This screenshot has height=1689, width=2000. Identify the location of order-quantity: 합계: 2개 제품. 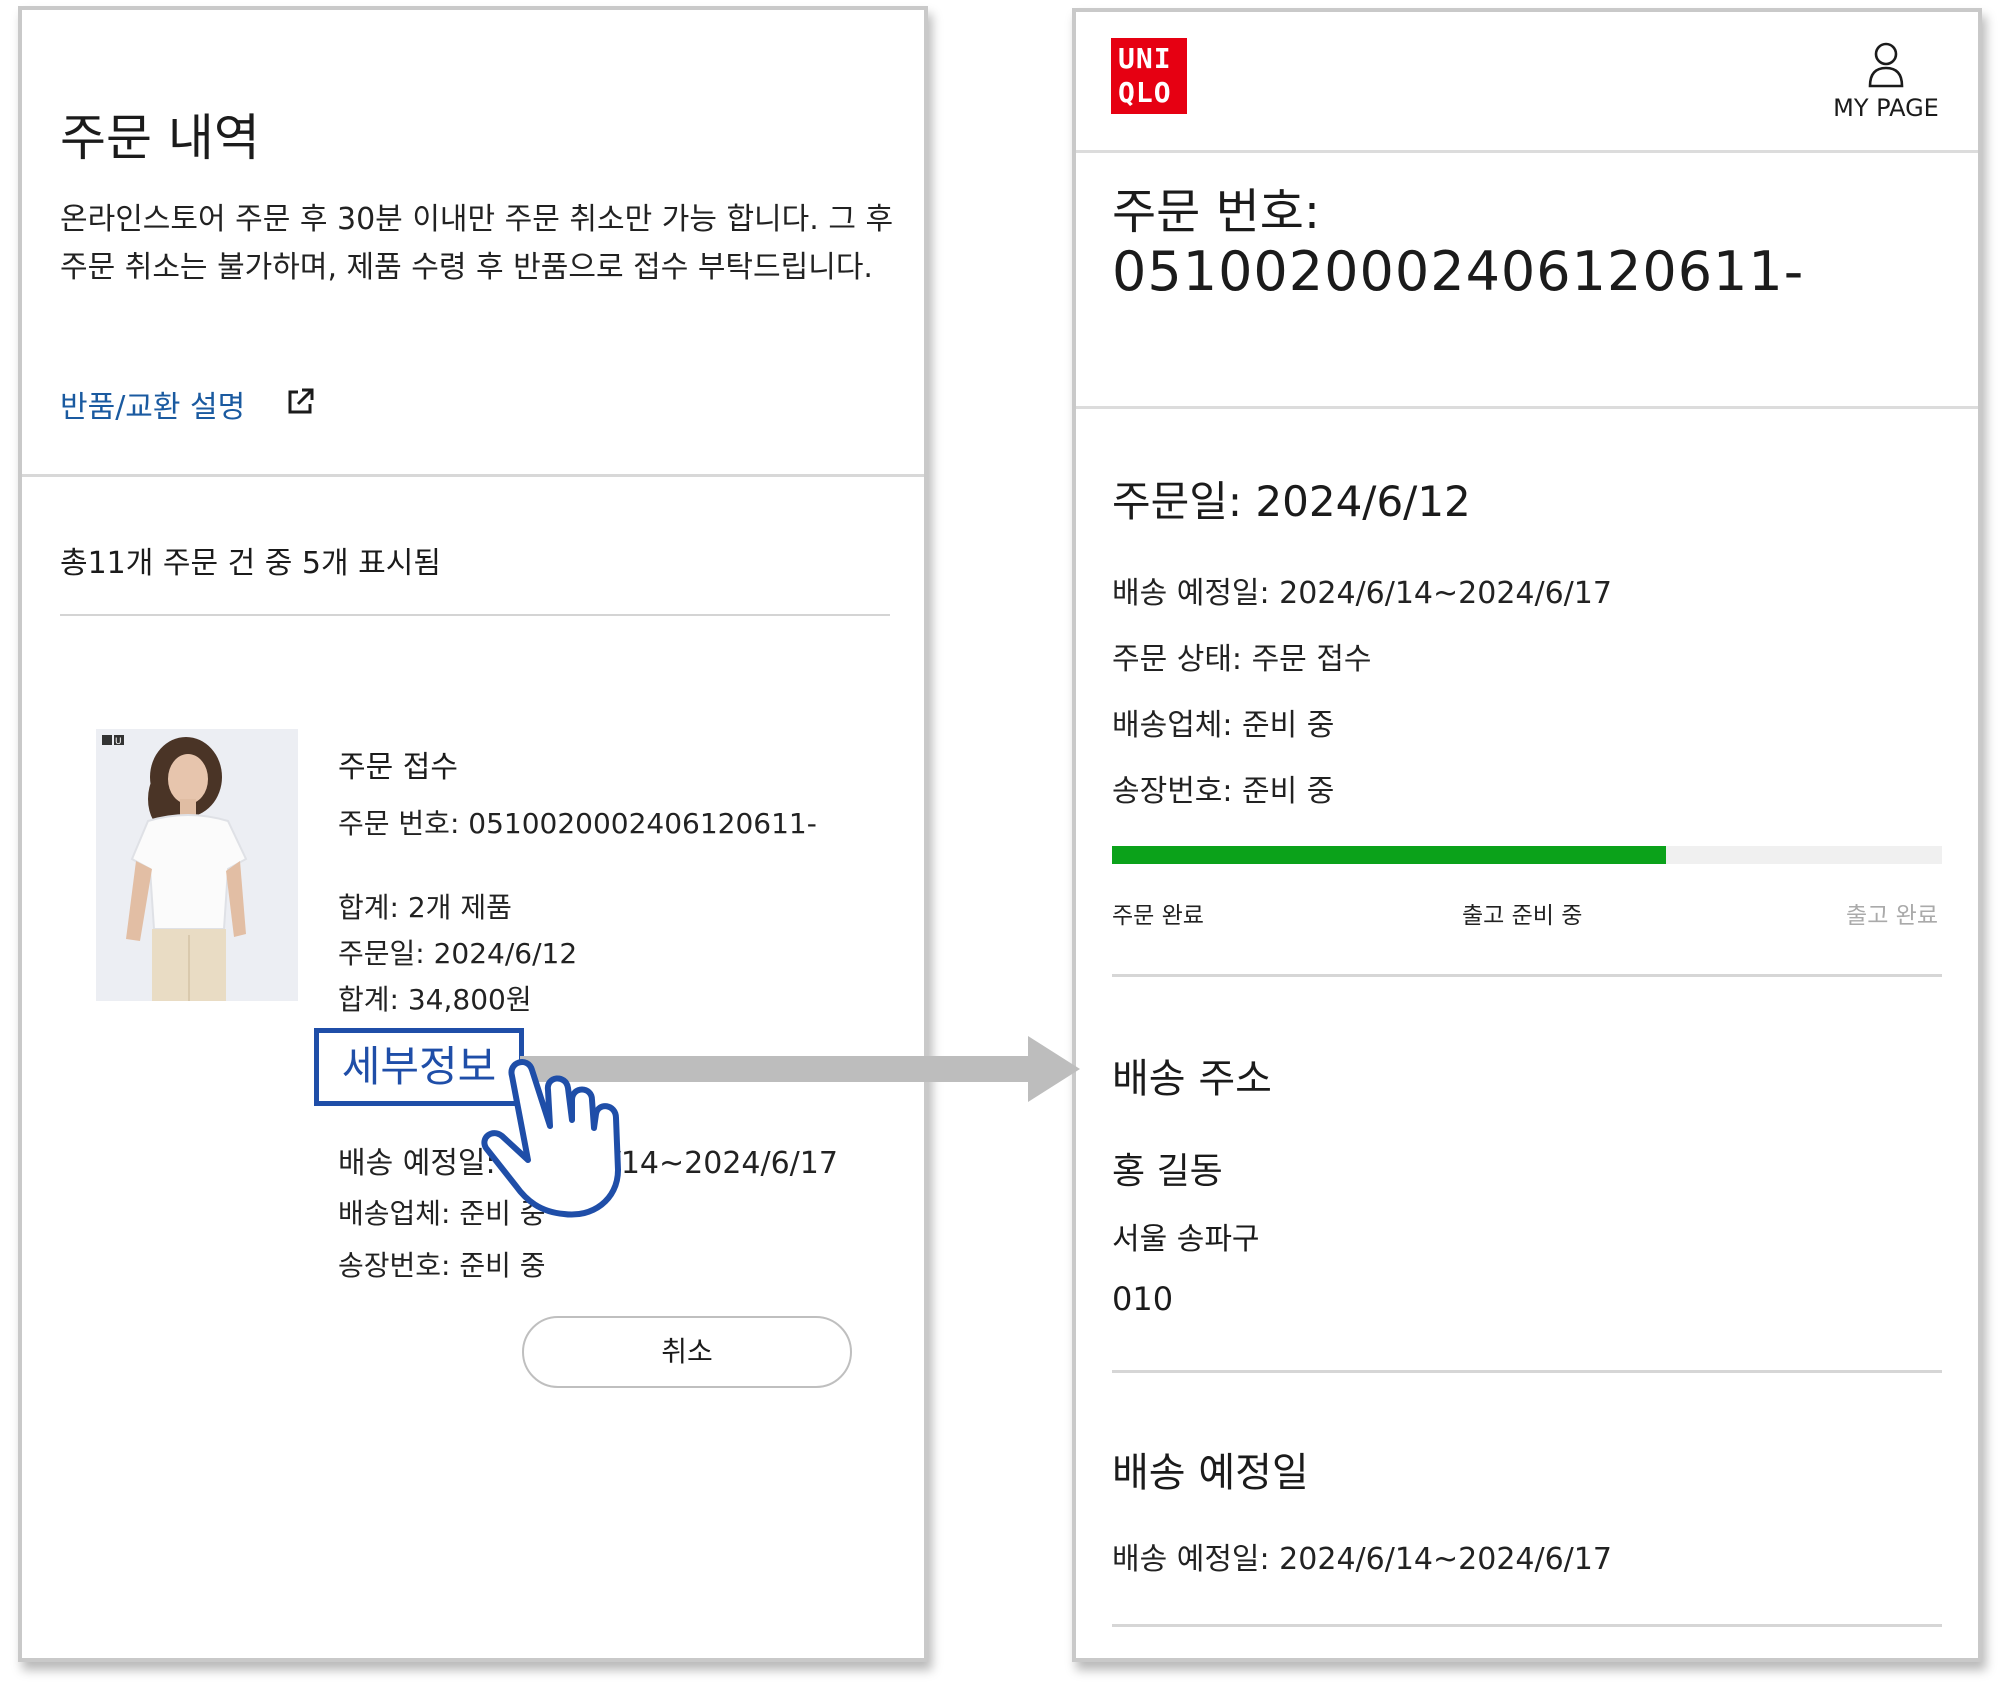
(425, 907).